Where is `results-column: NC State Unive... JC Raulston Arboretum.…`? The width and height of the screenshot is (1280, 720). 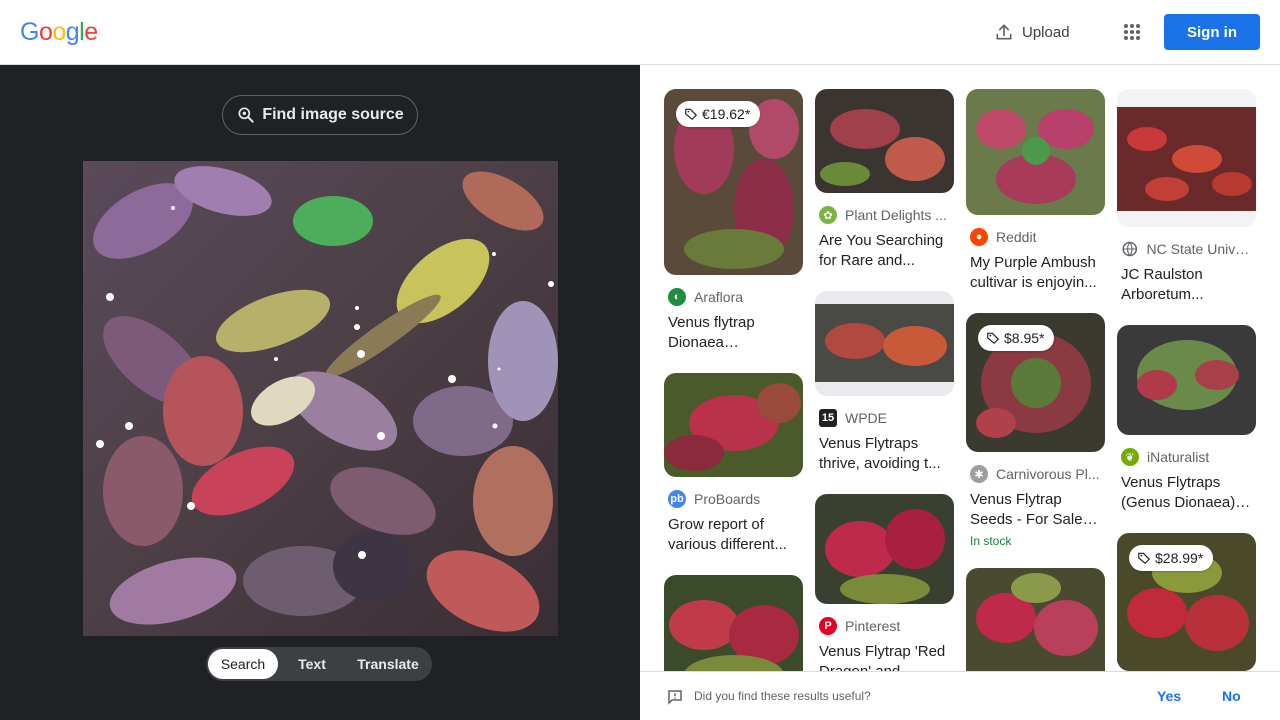
results-column: NC State Unive... JC Raulston Arboretum.… is located at coordinates (1186, 380).